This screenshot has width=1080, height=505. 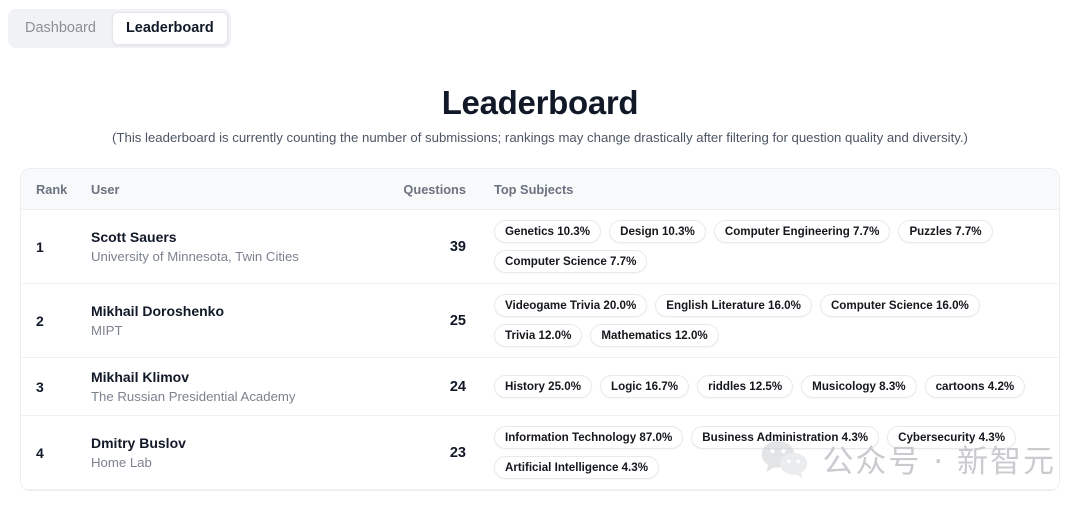 I want to click on row-user-affiliation: Home Lab, so click(x=121, y=462).